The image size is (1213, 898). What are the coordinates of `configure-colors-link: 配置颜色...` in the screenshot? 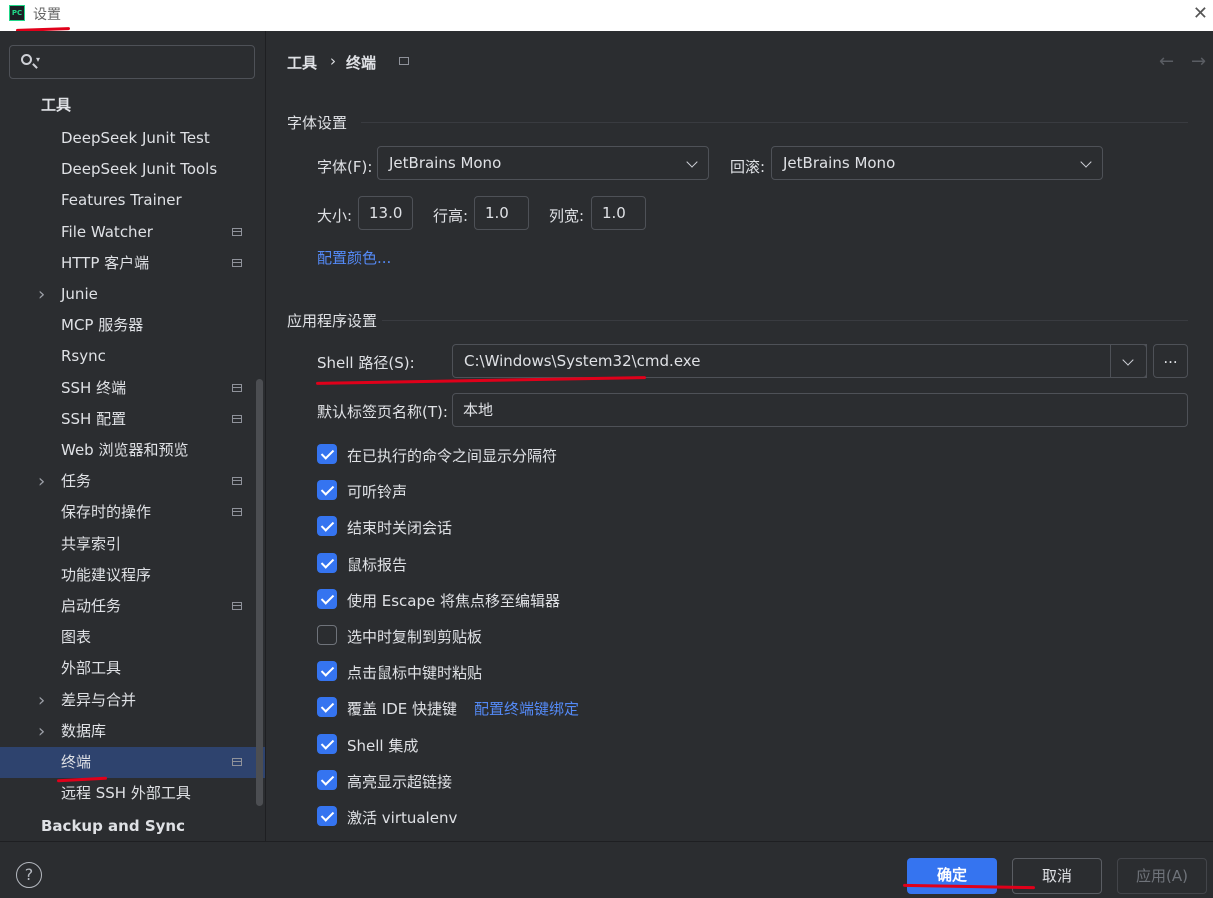 It's located at (354, 257).